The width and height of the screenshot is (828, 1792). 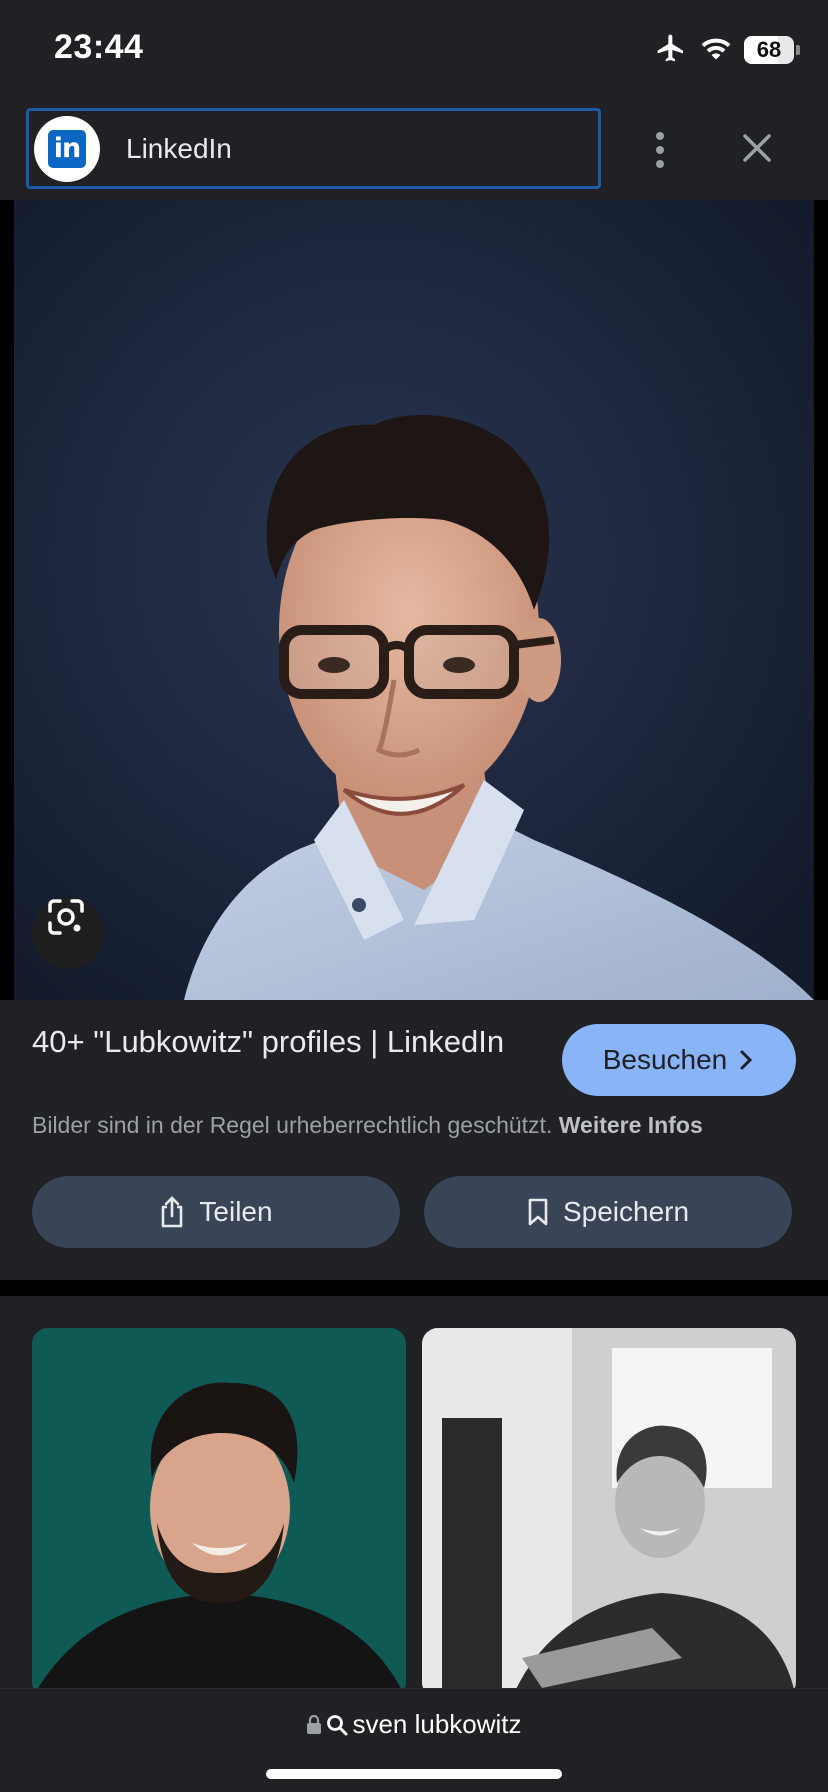 What do you see at coordinates (538, 1212) in the screenshot?
I see `bookmark-icon` at bounding box center [538, 1212].